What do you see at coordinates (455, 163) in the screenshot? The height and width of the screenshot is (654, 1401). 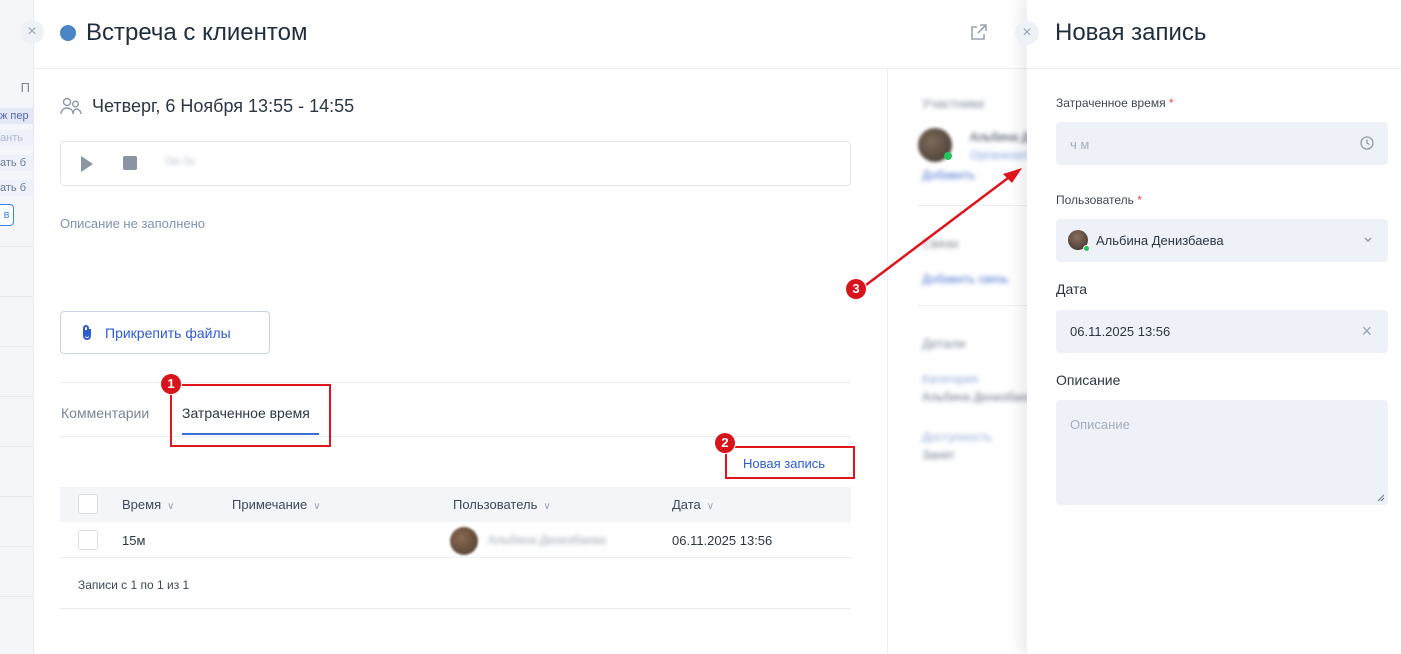 I see `timer-player: 0м 0с` at bounding box center [455, 163].